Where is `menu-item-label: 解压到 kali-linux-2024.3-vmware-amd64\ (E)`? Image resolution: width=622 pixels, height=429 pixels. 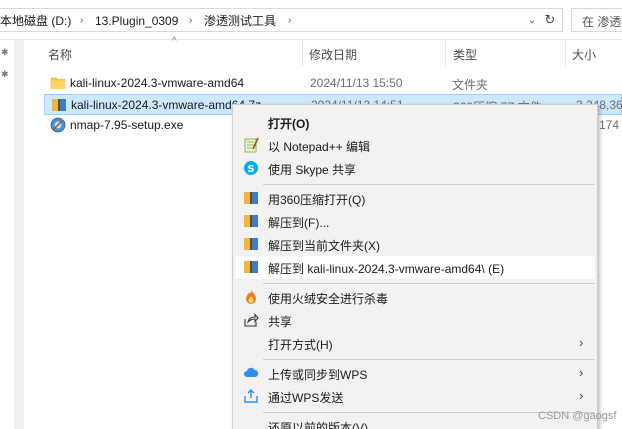
menu-item-label: 解压到 kali-linux-2024.3-vmware-amd64\ (E) is located at coordinates (386, 269).